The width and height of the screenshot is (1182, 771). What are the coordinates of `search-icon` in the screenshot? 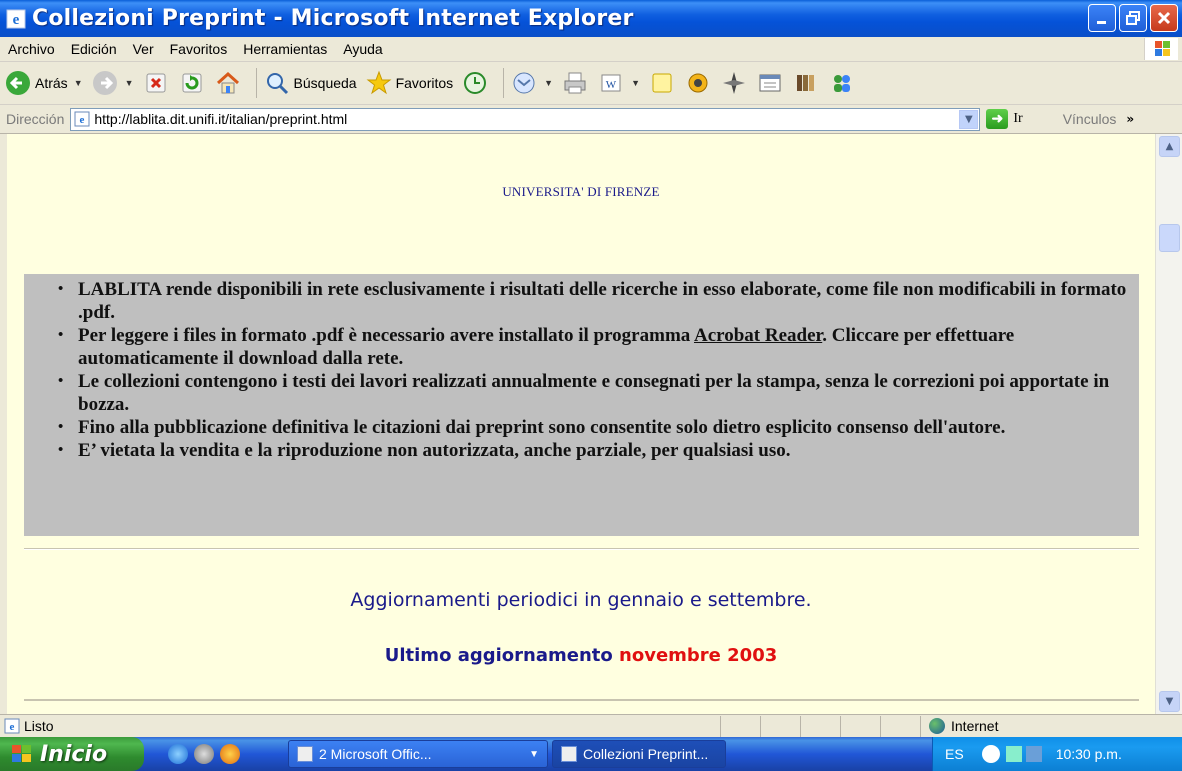 It's located at (277, 84).